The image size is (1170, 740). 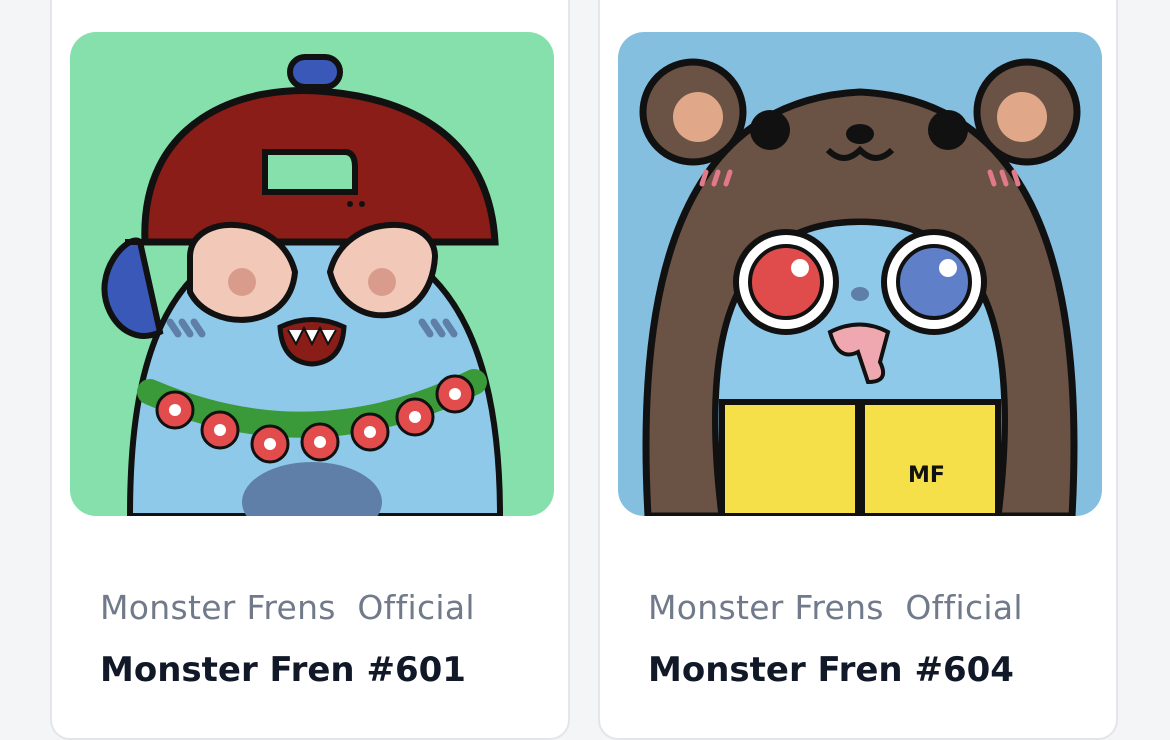 I want to click on item-name: Monster Fren #604, so click(x=831, y=670).